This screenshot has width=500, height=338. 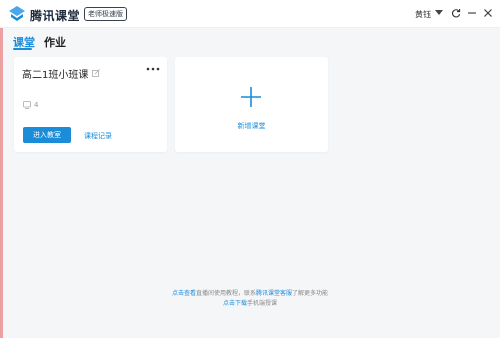 What do you see at coordinates (55, 75) in the screenshot?
I see `class-title: 高二1班小班课` at bounding box center [55, 75].